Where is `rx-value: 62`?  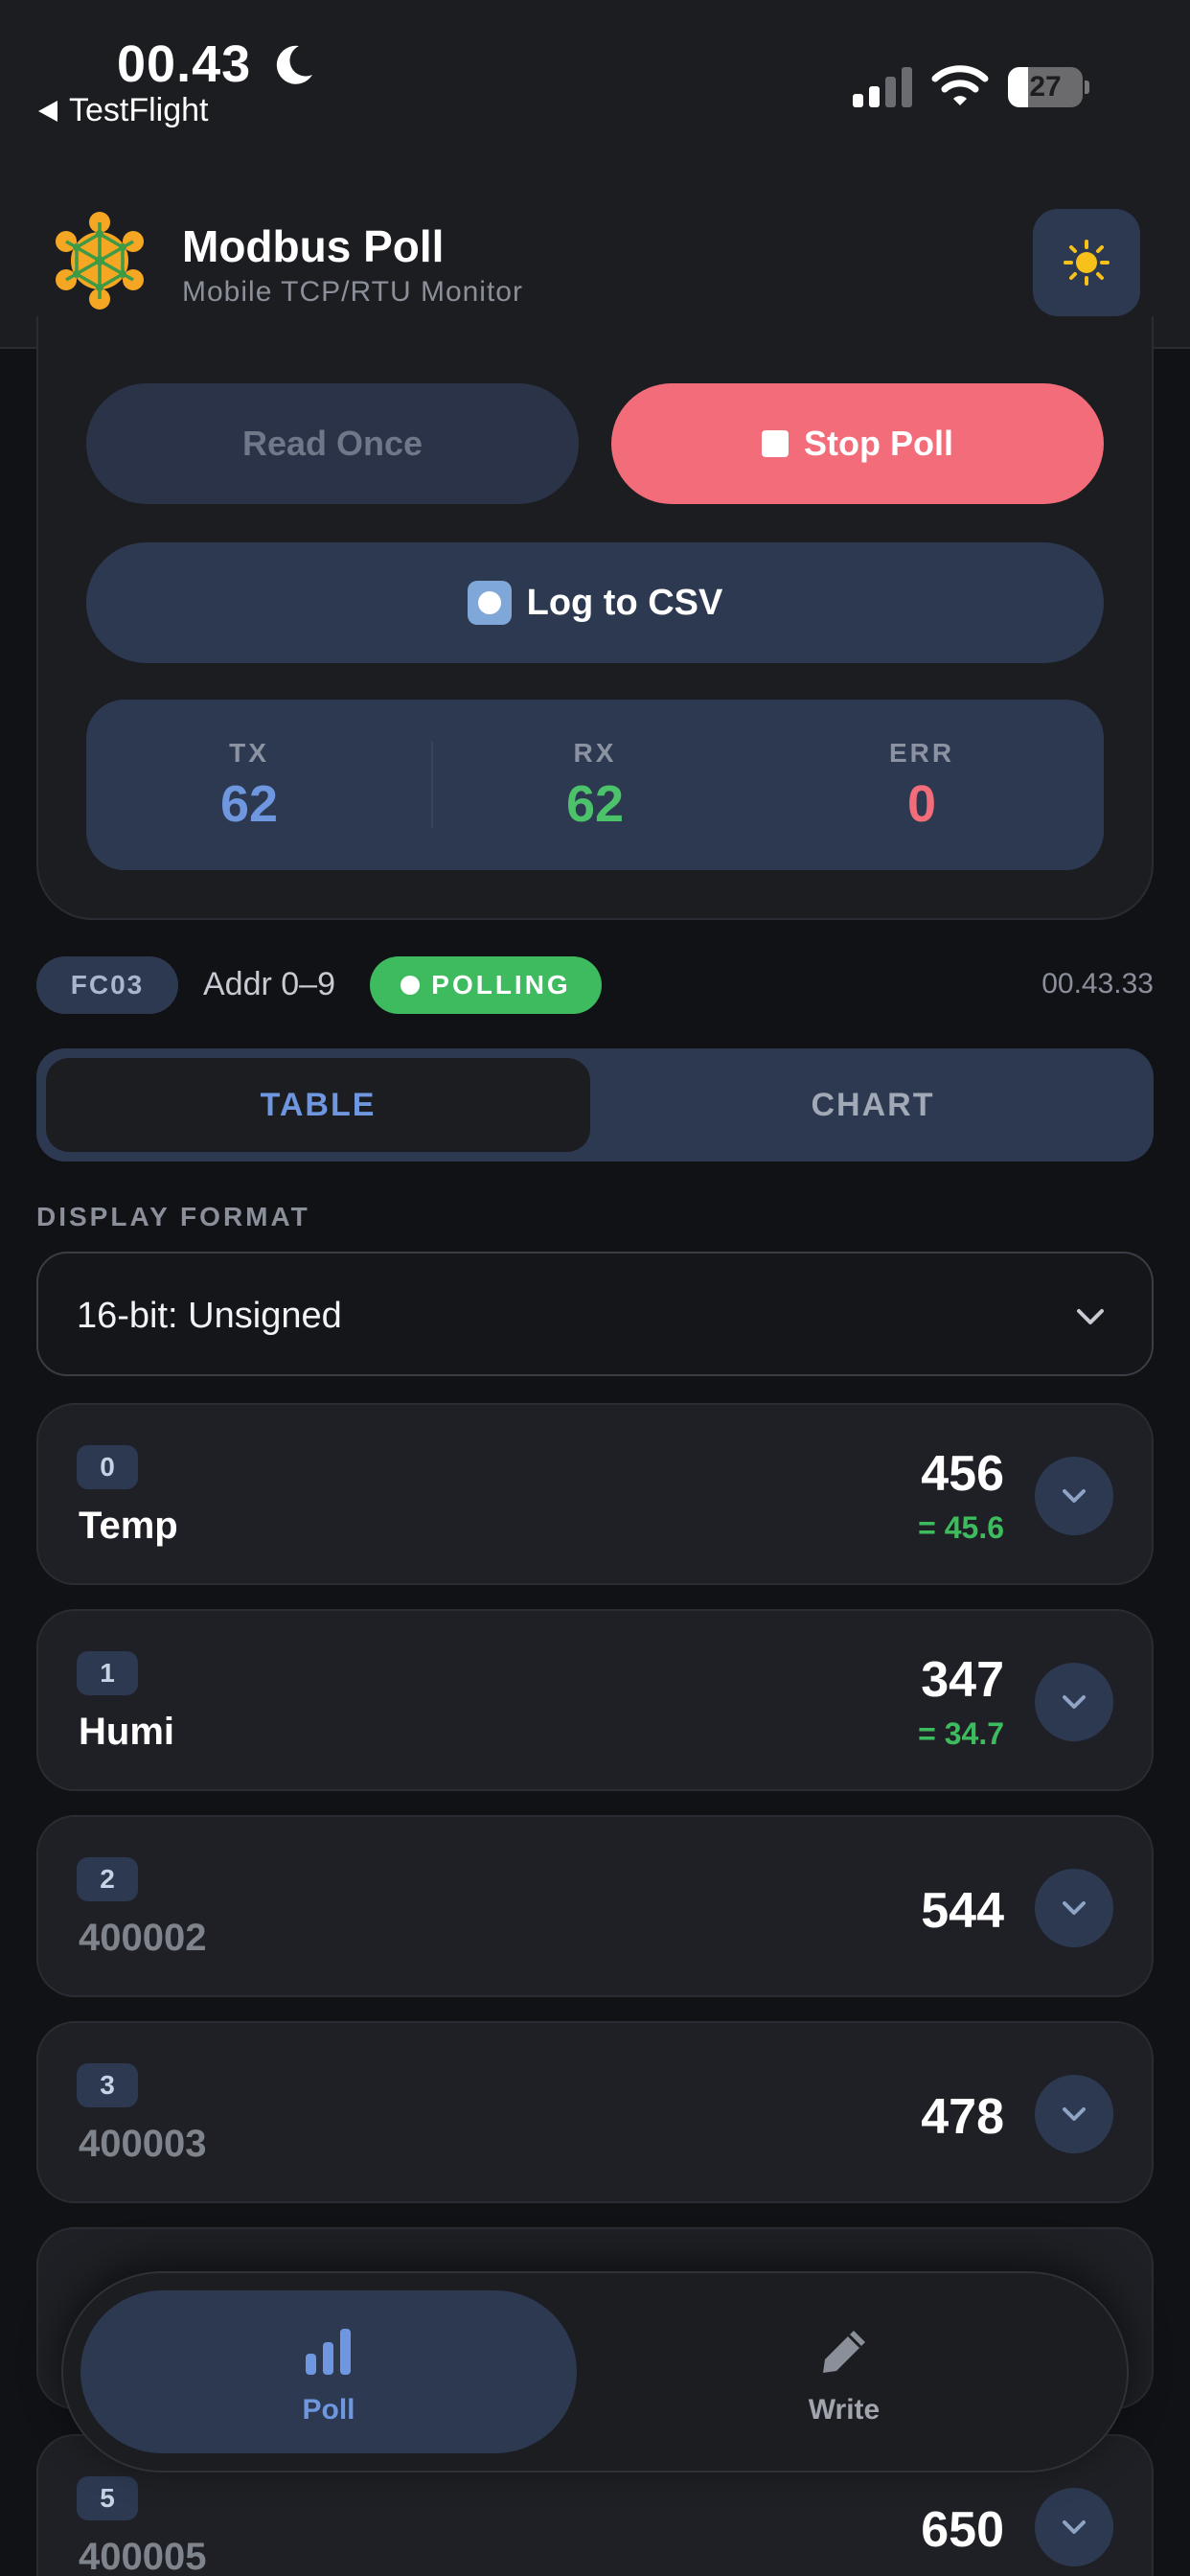
rx-value: 62 is located at coordinates (595, 804).